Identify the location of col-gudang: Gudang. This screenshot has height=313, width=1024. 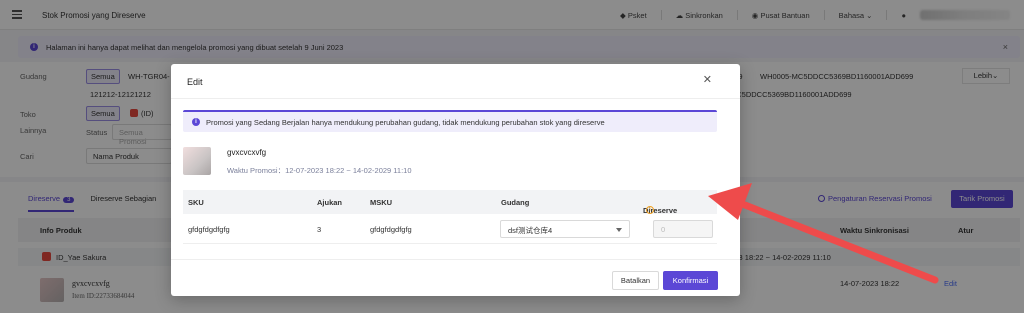
(515, 202).